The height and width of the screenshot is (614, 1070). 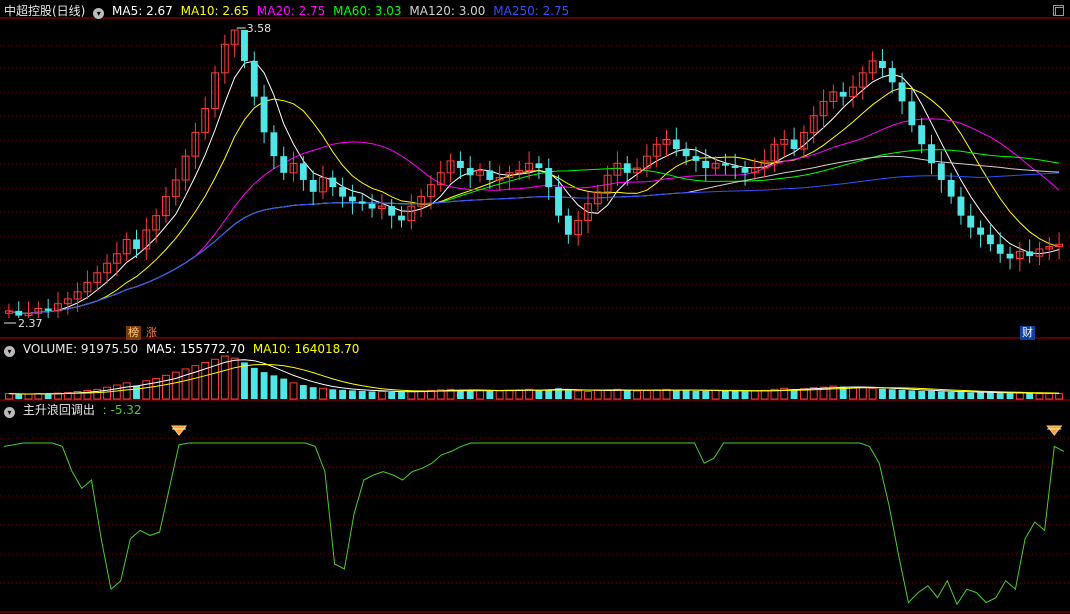 I want to click on ma10-label: MA10: 2.65, so click(x=215, y=11).